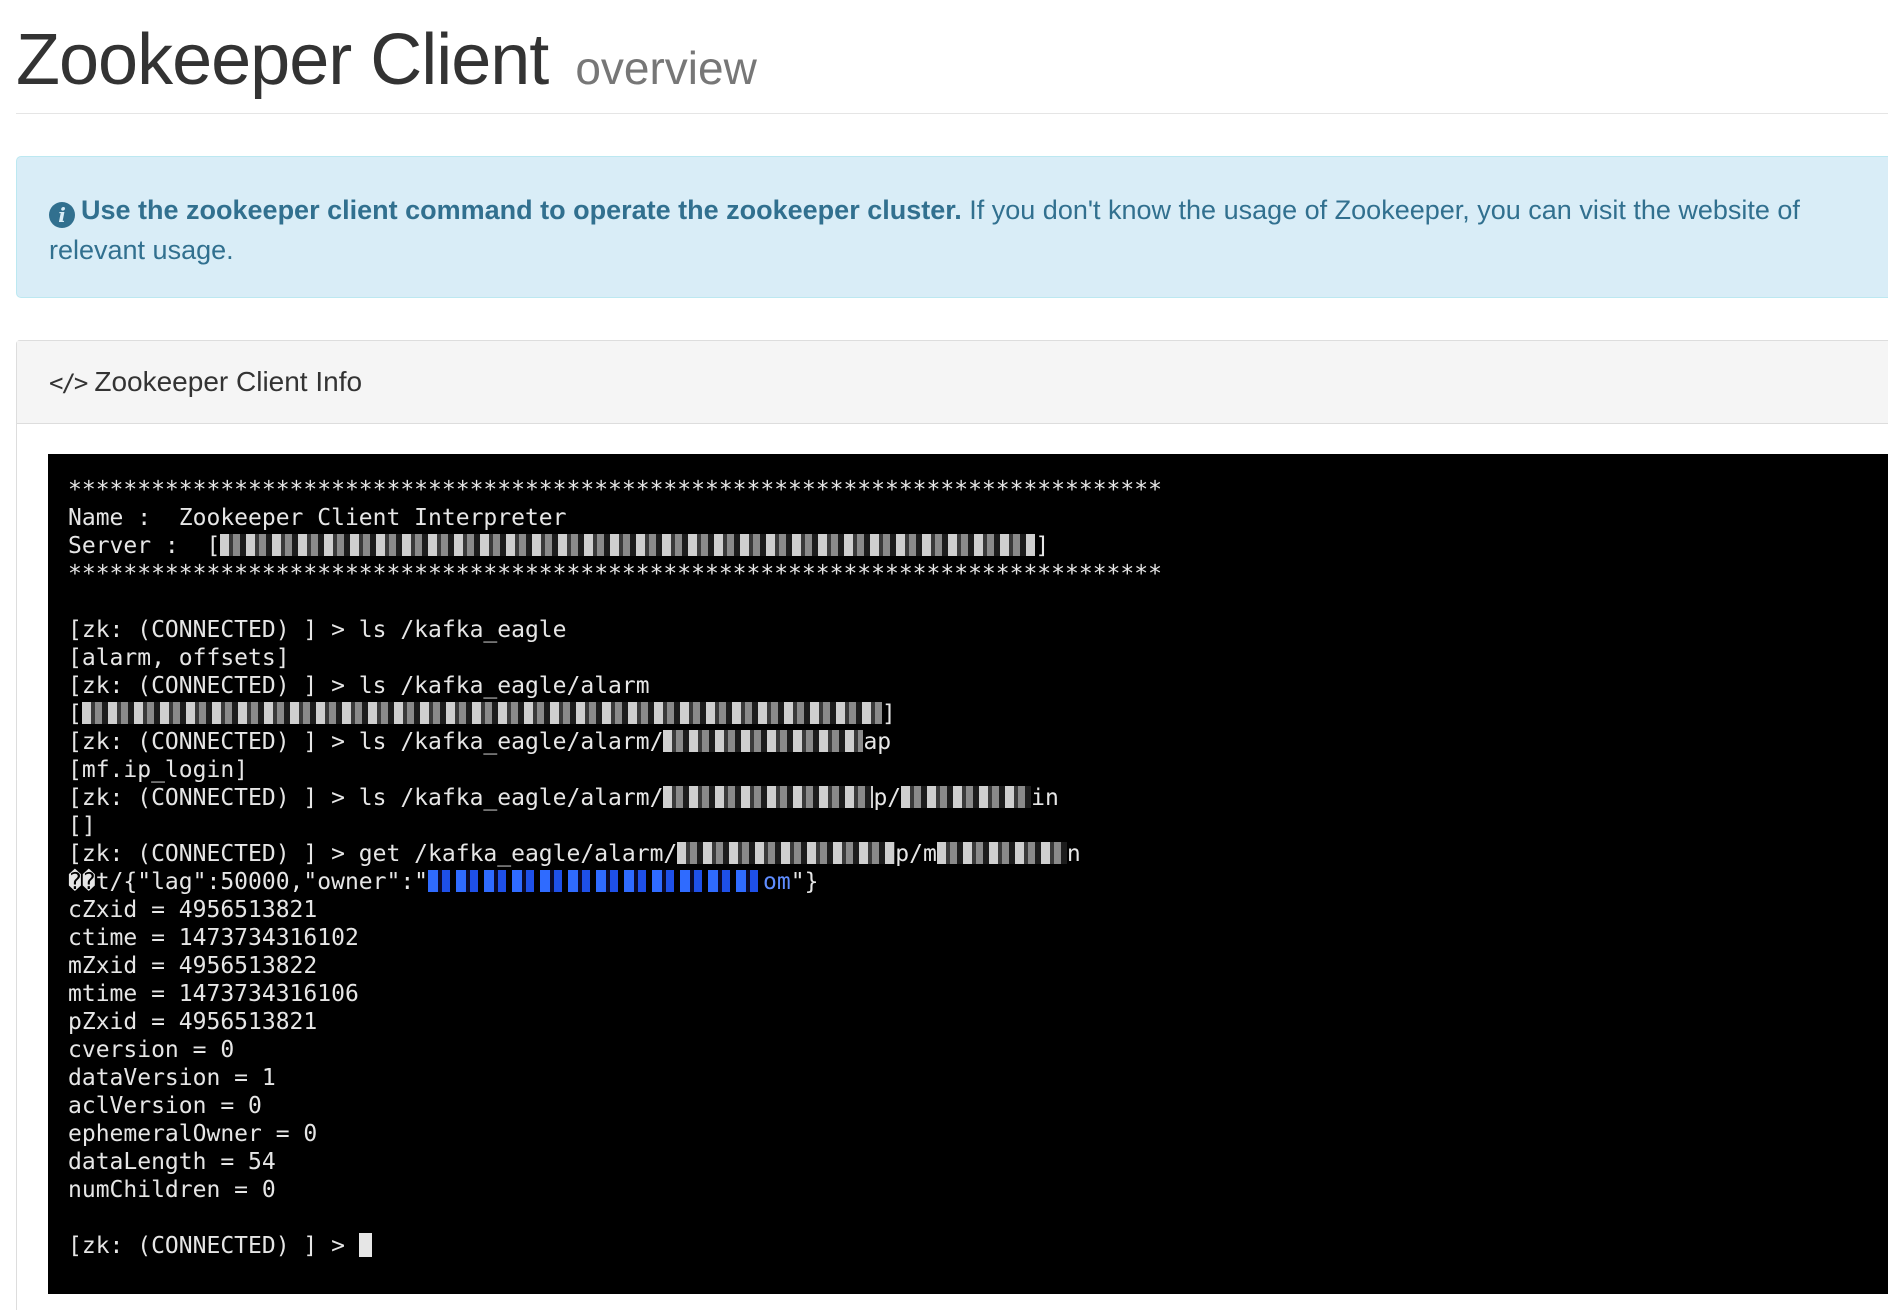  What do you see at coordinates (151, 1050) in the screenshot?
I see `terminal-stat-line: cversion = 0` at bounding box center [151, 1050].